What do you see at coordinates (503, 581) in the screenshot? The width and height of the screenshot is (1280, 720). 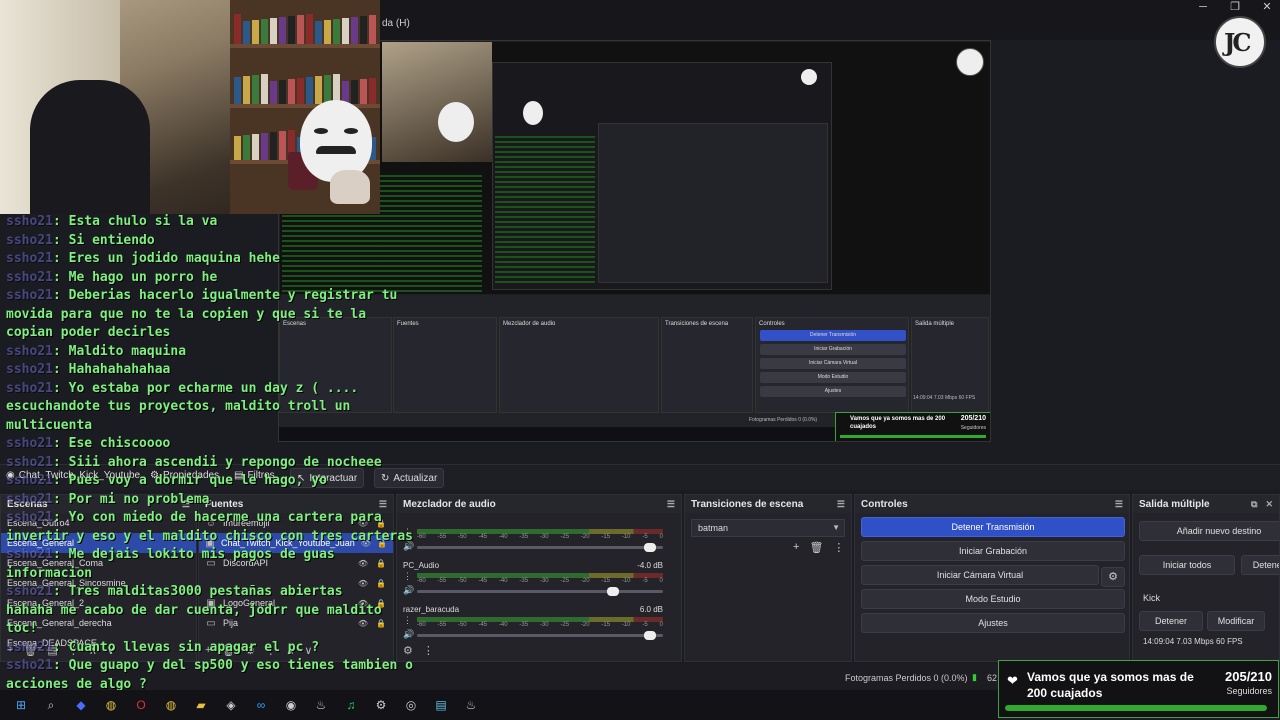 I see `scale-tick: -40` at bounding box center [503, 581].